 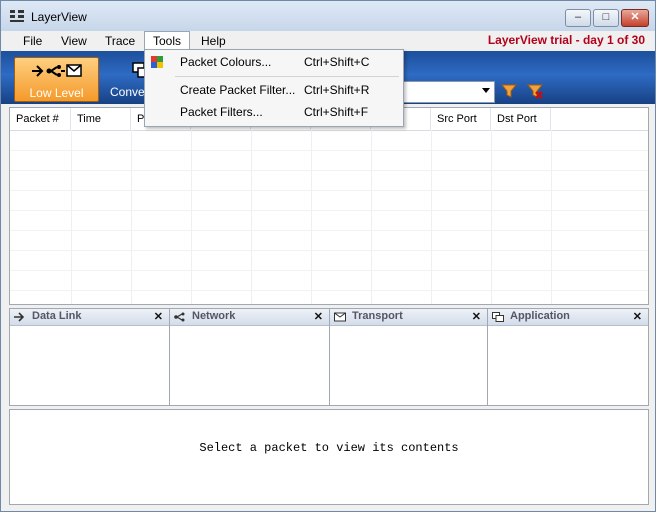 I want to click on menu-view: View, so click(x=74, y=41).